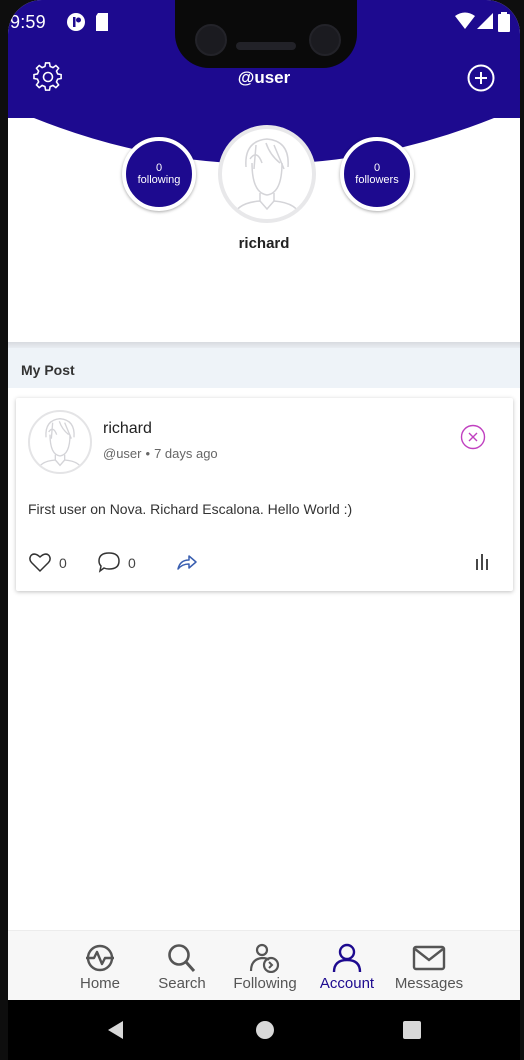  I want to click on following-count: 0, so click(159, 168).